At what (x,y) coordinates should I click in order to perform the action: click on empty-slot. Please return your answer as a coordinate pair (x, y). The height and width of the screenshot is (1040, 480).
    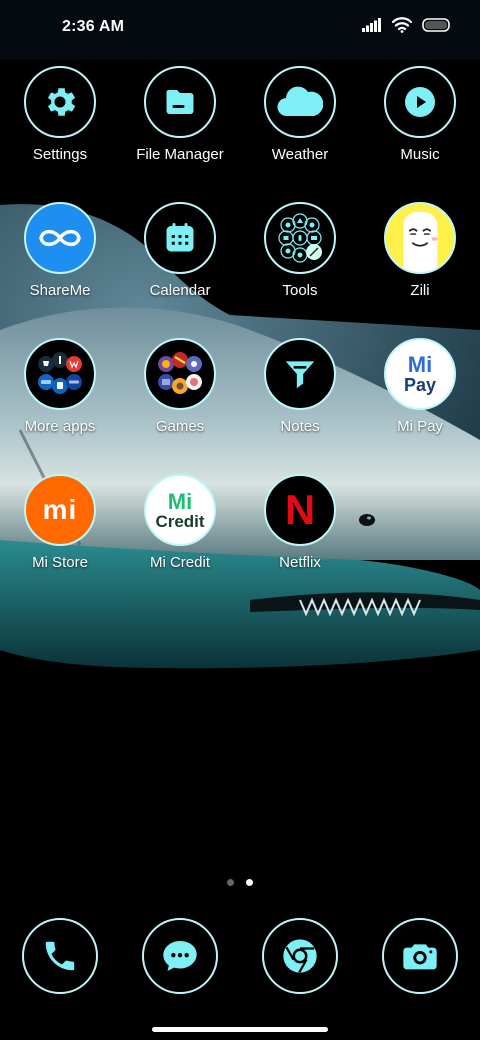
    Looking at the image, I should click on (420, 542).